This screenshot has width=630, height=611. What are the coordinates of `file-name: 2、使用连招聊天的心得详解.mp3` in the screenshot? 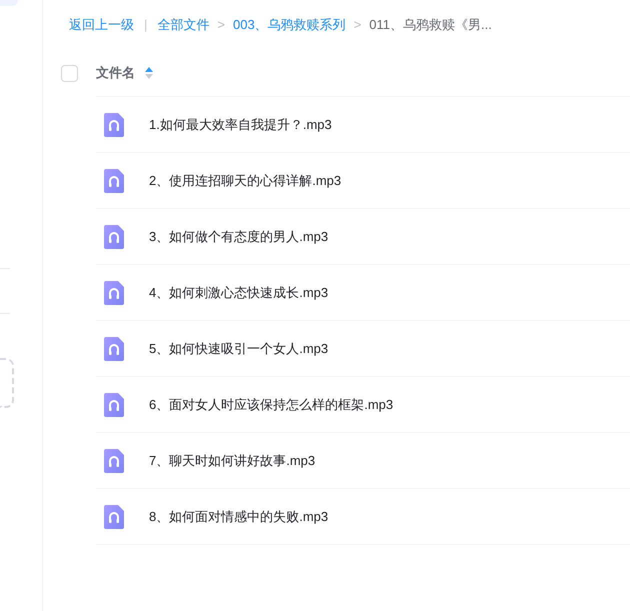 It's located at (245, 180).